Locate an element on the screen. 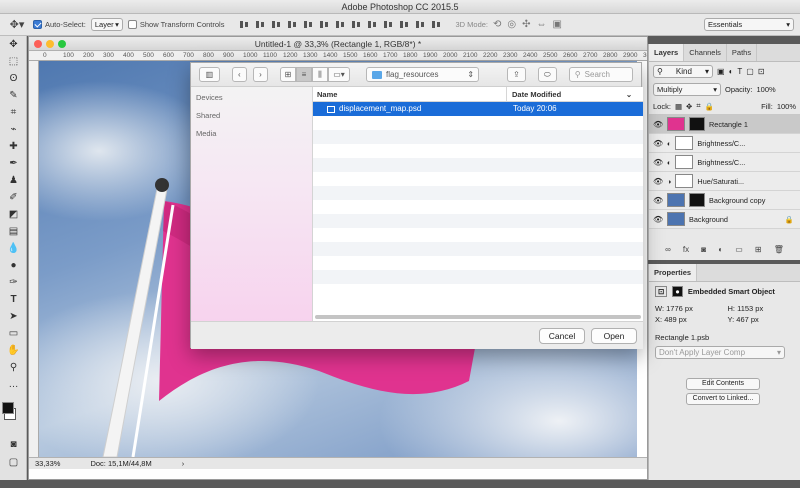 This screenshot has width=800, height=488. align-right-icon is located at coordinates (324, 24).